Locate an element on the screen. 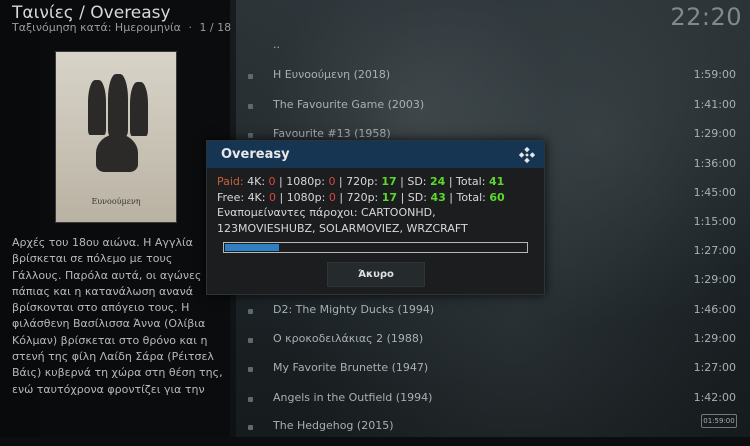  list-item: The Favourite Game (2003) 1:41:00 is located at coordinates (493, 110).